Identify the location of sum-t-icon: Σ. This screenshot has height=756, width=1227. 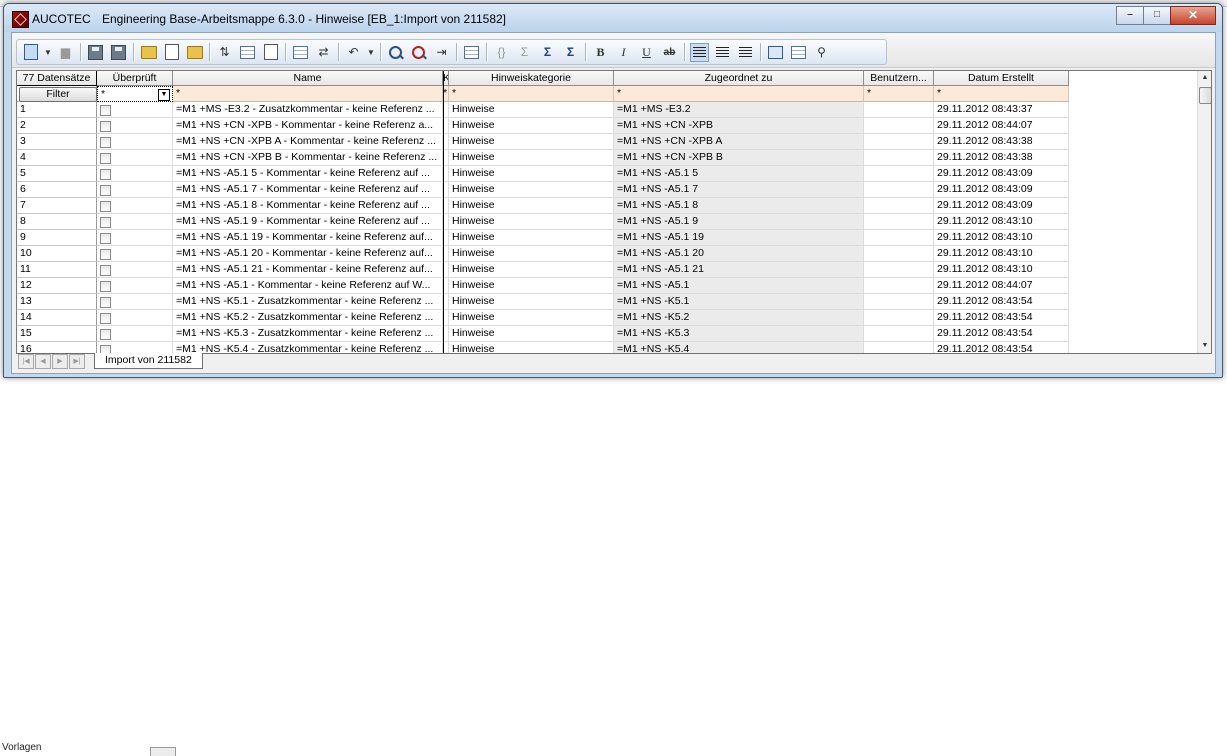
(547, 52).